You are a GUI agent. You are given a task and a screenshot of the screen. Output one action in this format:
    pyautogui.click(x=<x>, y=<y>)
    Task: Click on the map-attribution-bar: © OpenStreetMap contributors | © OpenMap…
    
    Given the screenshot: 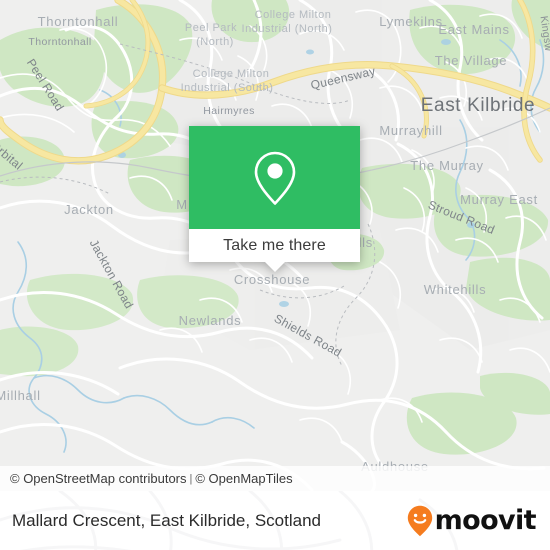 What is the action you would take?
    pyautogui.click(x=275, y=478)
    